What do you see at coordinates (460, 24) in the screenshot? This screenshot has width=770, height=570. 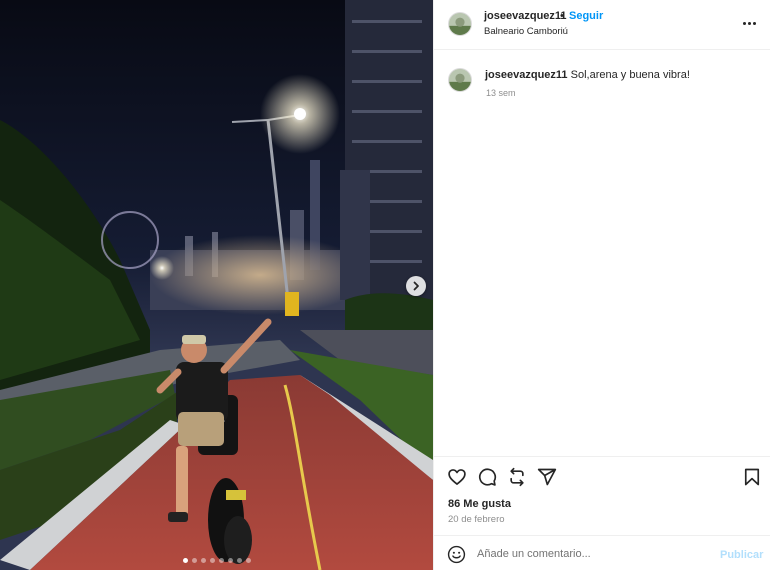 I see `avatar` at bounding box center [460, 24].